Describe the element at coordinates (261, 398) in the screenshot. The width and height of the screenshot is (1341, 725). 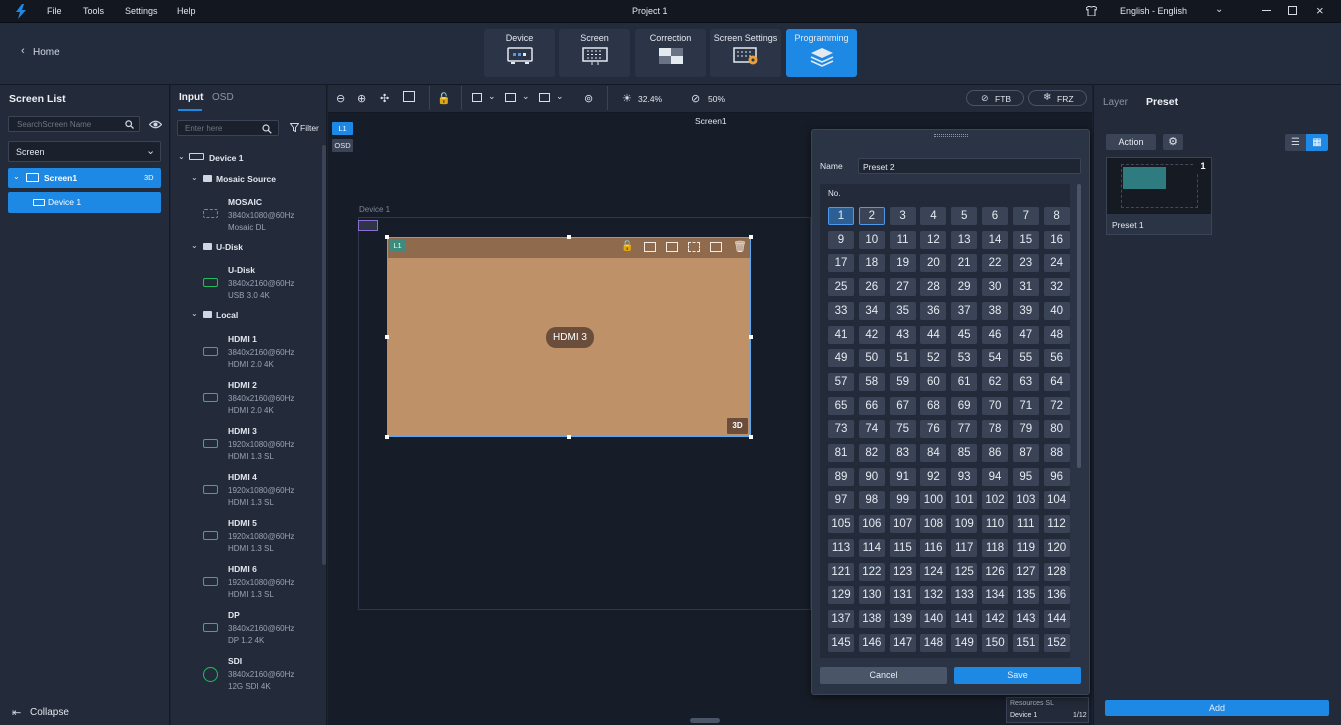
I see `source-hdmi-2: HDMI 2 3840x2160@60Hz HDMI 2.0 4K` at that location.